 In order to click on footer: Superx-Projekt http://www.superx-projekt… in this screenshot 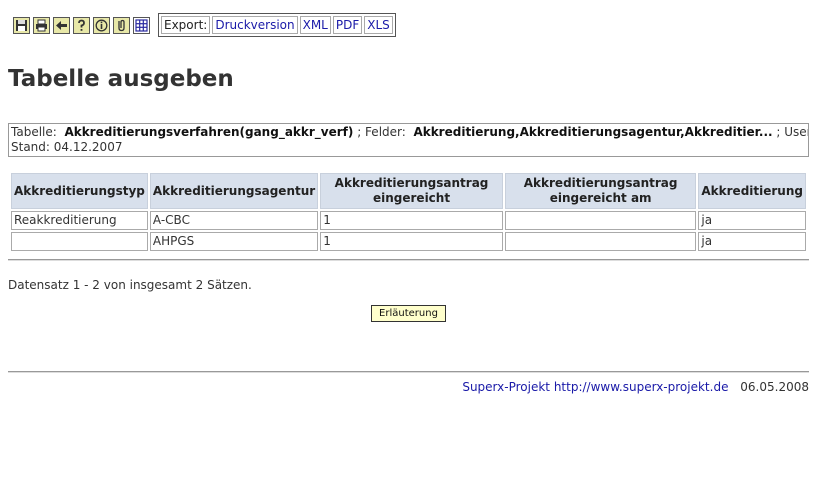, I will do `click(635, 387)`.